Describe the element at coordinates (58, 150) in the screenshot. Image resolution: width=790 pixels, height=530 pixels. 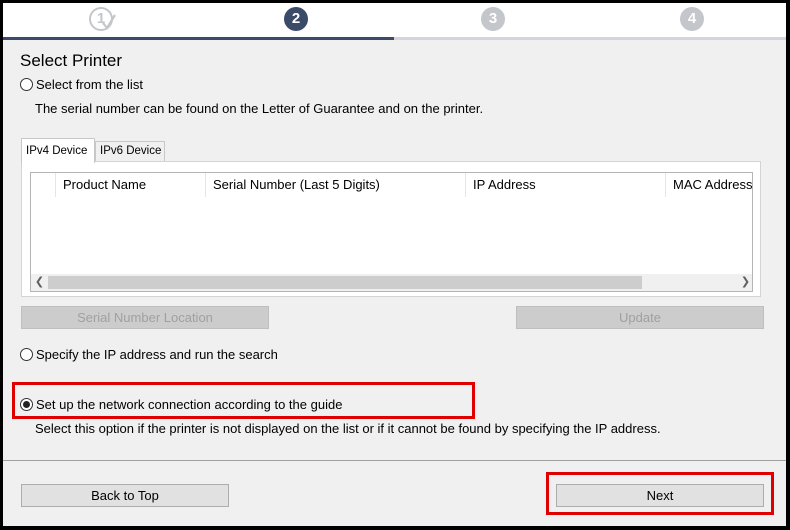
I see `tab-ipv4: IPv4 Device` at that location.